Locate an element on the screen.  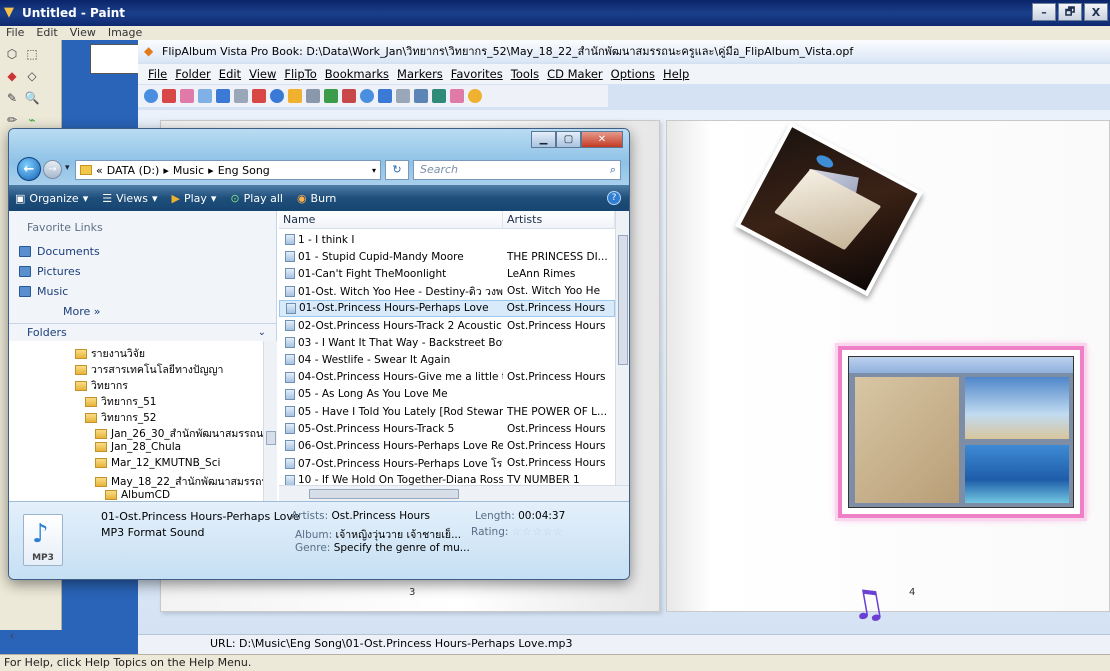
breadcrumb-overflow: « is located at coordinates (99, 170).